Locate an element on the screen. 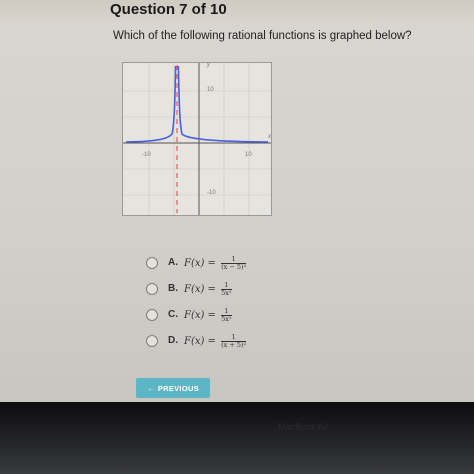  previous-label: PREVIOUS is located at coordinates (178, 388).